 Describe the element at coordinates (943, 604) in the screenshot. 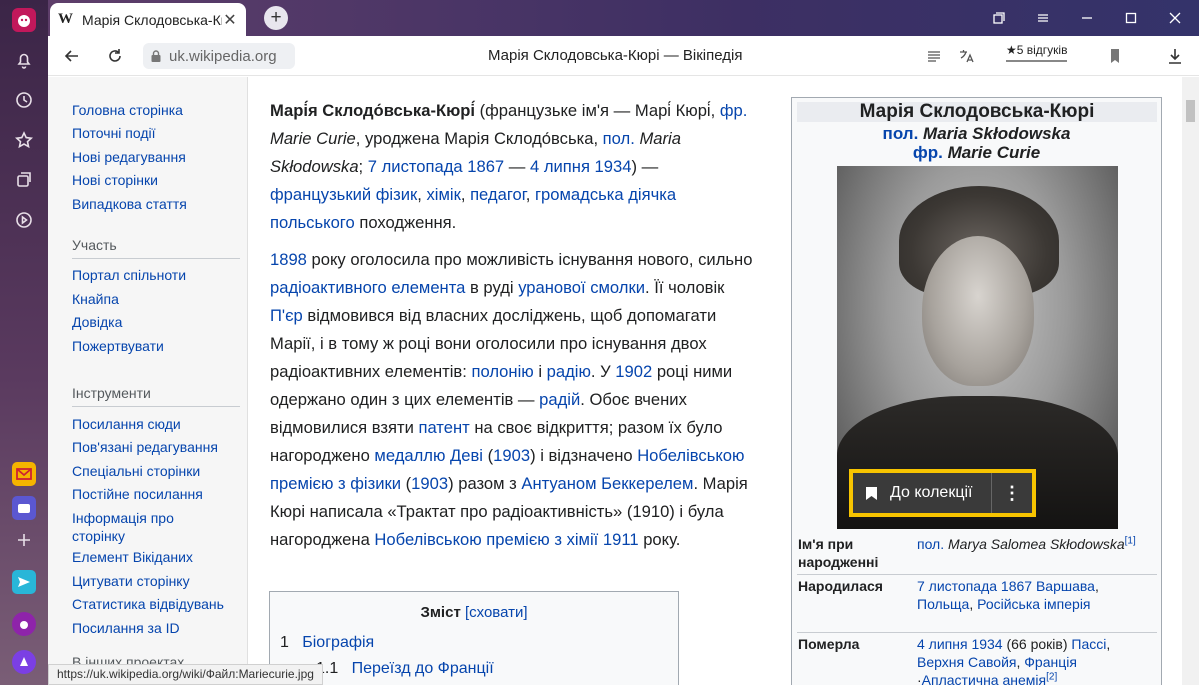

I see `inline-link: Польща` at that location.